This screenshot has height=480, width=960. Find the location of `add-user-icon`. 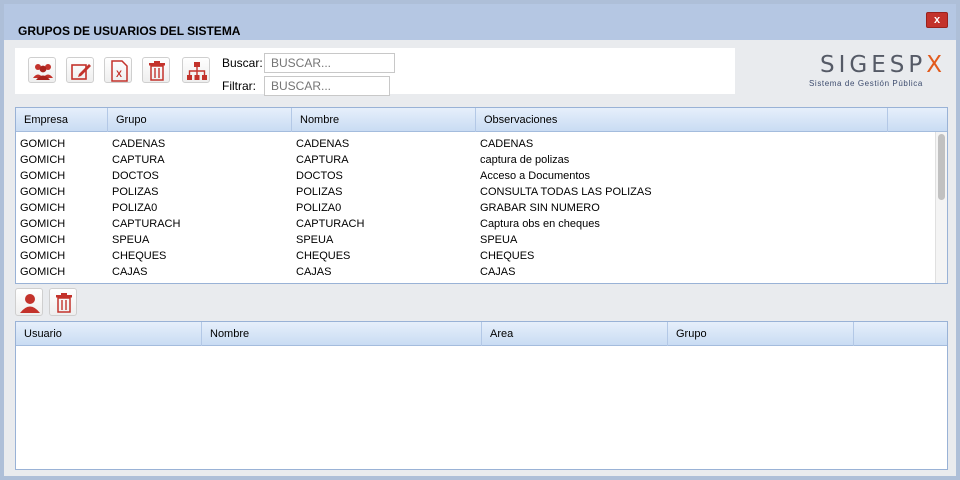

add-user-icon is located at coordinates (30, 303).